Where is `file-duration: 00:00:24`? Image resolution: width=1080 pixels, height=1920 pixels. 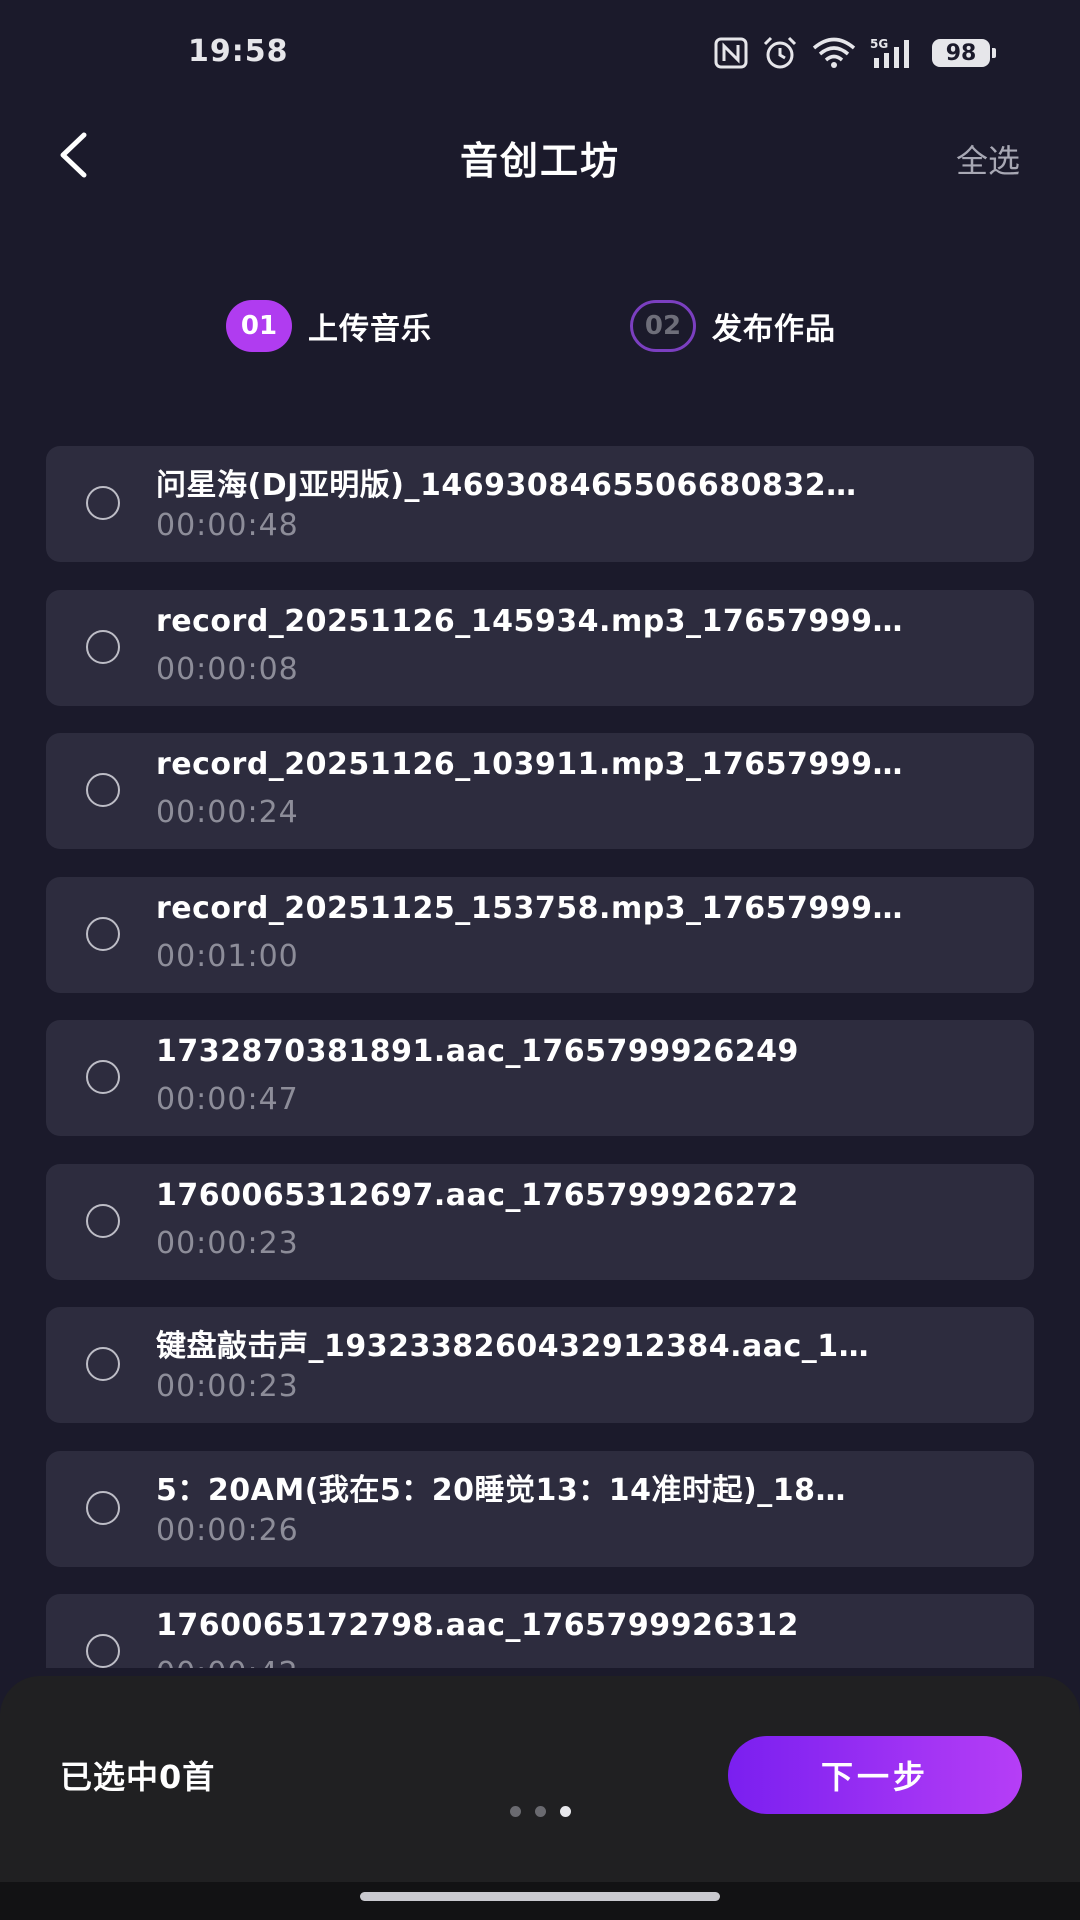 file-duration: 00:00:24 is located at coordinates (227, 812).